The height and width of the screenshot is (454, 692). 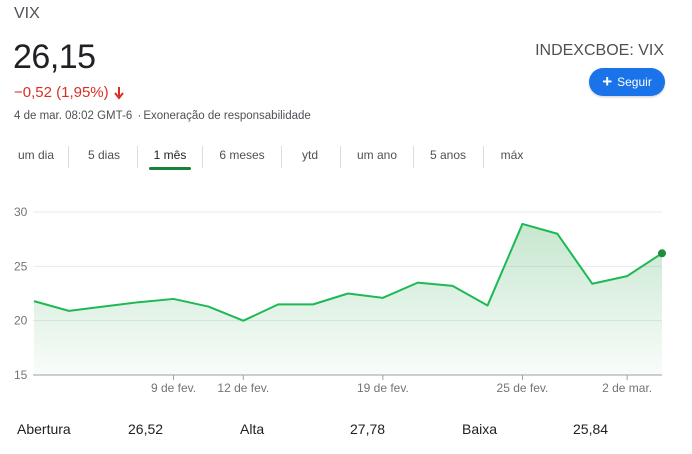 What do you see at coordinates (607, 81) in the screenshot?
I see `plus-icon: +` at bounding box center [607, 81].